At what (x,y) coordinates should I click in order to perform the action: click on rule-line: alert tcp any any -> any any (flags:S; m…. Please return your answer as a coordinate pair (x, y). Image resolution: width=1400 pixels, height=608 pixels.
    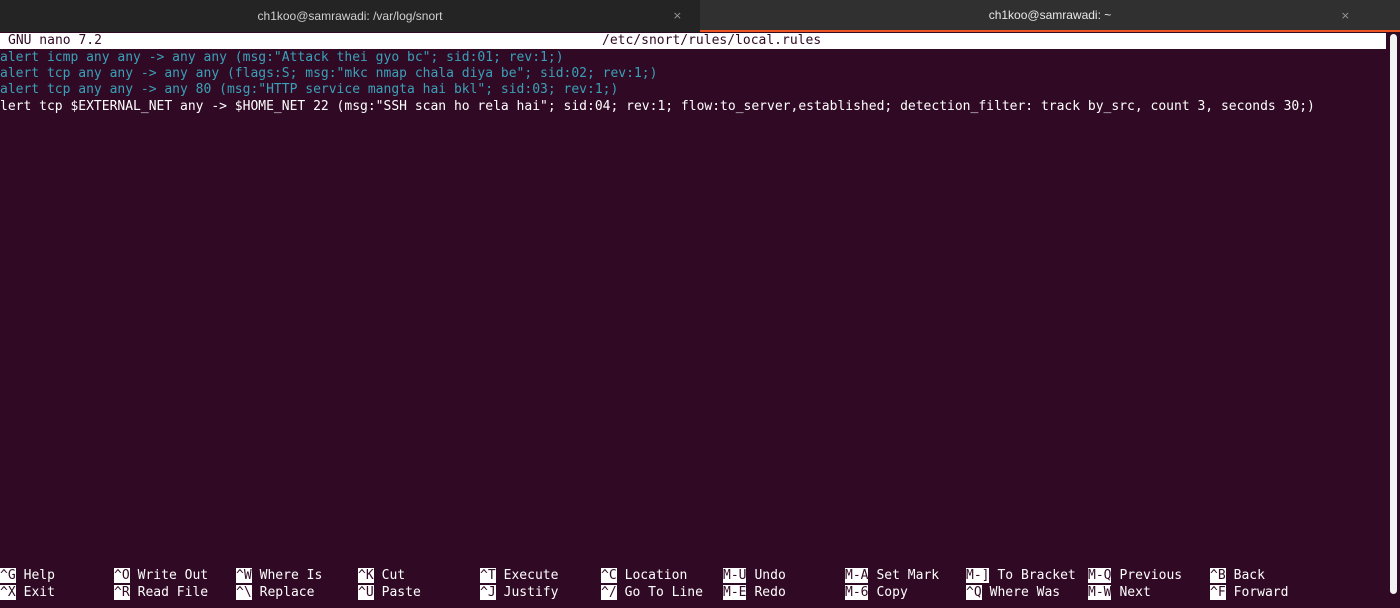
    Looking at the image, I should click on (328, 74).